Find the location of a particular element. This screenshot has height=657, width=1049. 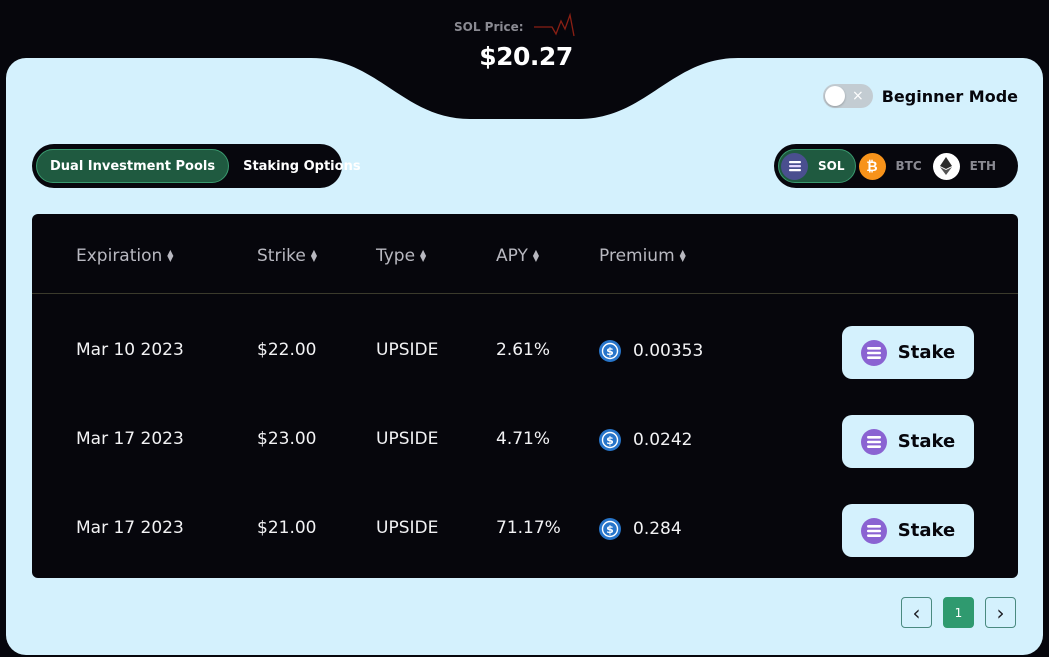

premium-cell: $ 0.0242 is located at coordinates (645, 440).